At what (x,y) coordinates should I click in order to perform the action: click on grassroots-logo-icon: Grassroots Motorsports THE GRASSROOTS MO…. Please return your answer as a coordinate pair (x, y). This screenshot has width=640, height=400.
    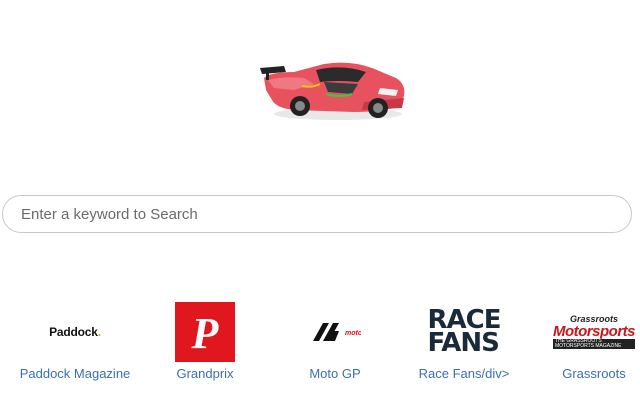
    Looking at the image, I should click on (594, 332).